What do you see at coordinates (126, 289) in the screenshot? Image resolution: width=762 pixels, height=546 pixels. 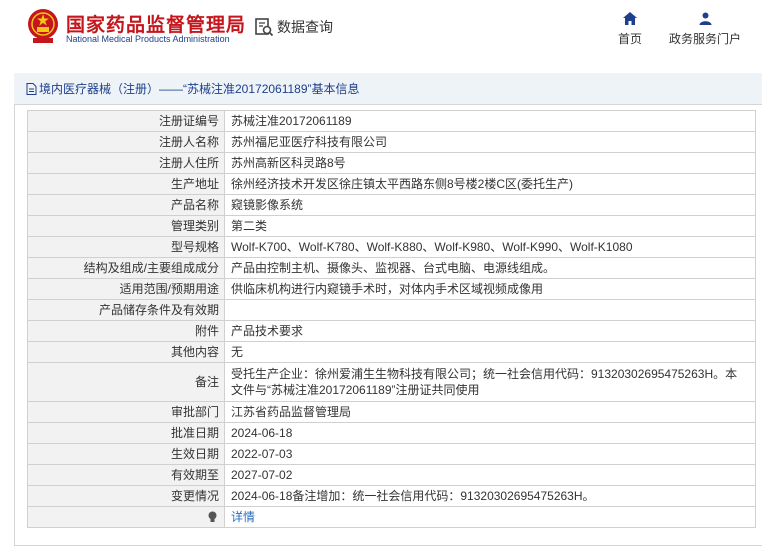 I see `field-label: 适用范围/预期用途` at bounding box center [126, 289].